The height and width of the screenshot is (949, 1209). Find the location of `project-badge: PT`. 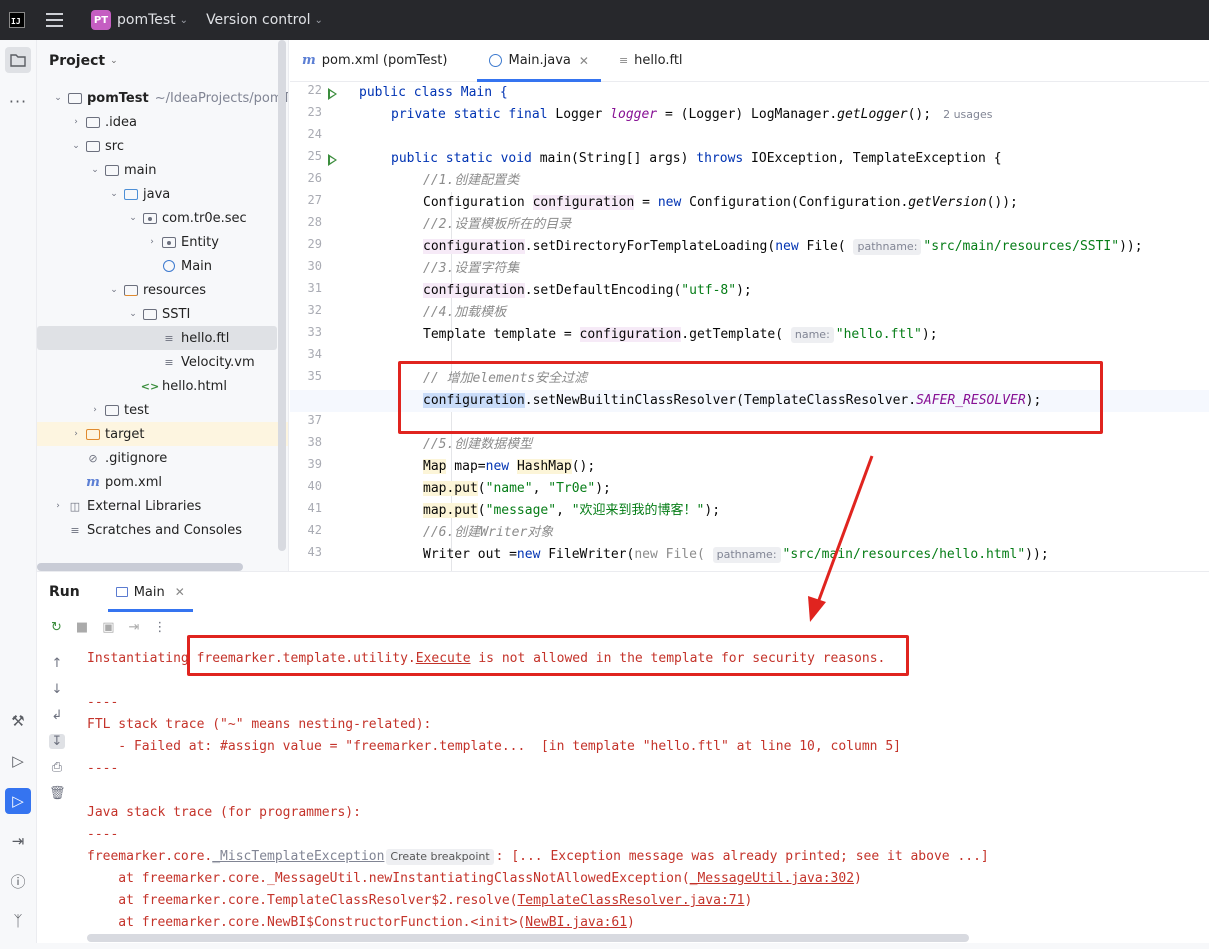

project-badge: PT is located at coordinates (101, 20).